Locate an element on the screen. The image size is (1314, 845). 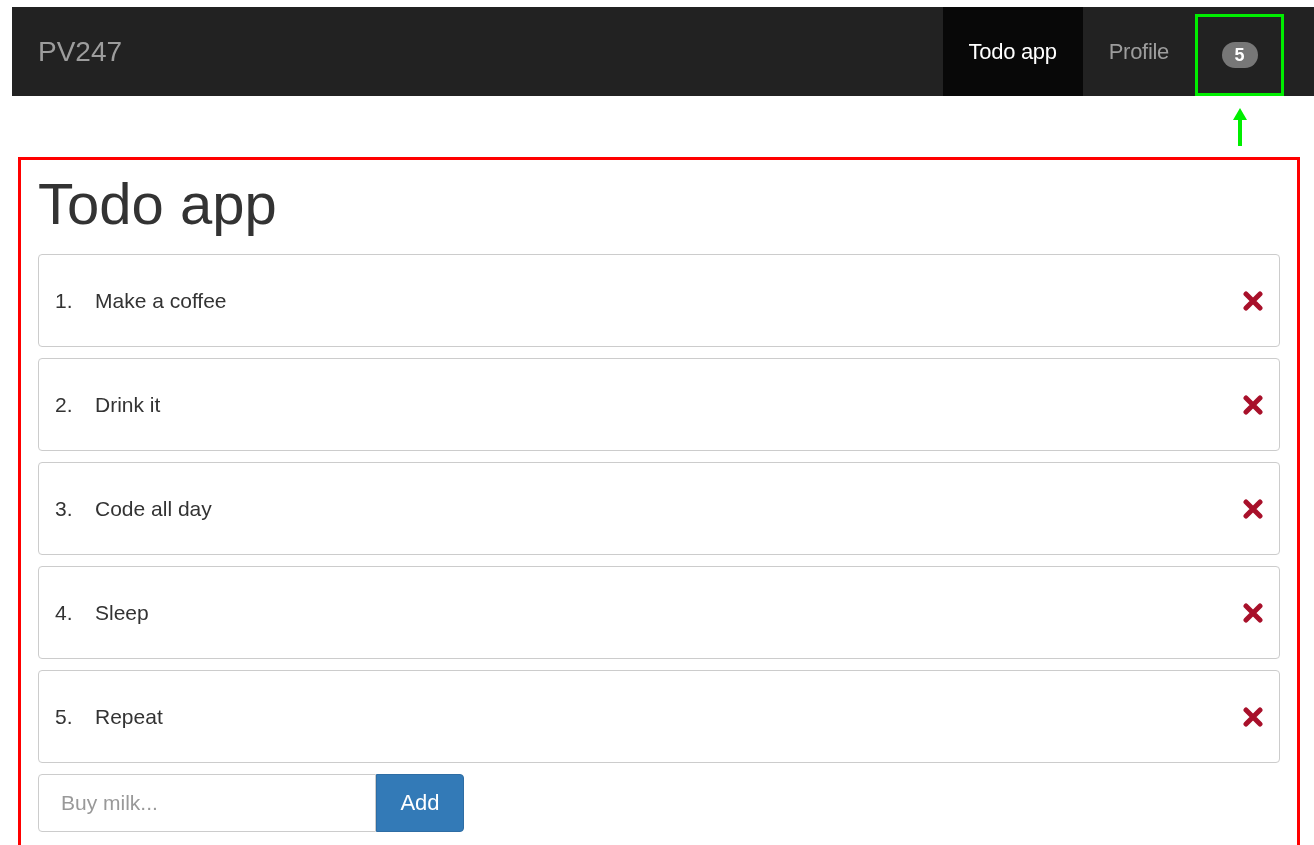
arrow-icon is located at coordinates (1240, 127).